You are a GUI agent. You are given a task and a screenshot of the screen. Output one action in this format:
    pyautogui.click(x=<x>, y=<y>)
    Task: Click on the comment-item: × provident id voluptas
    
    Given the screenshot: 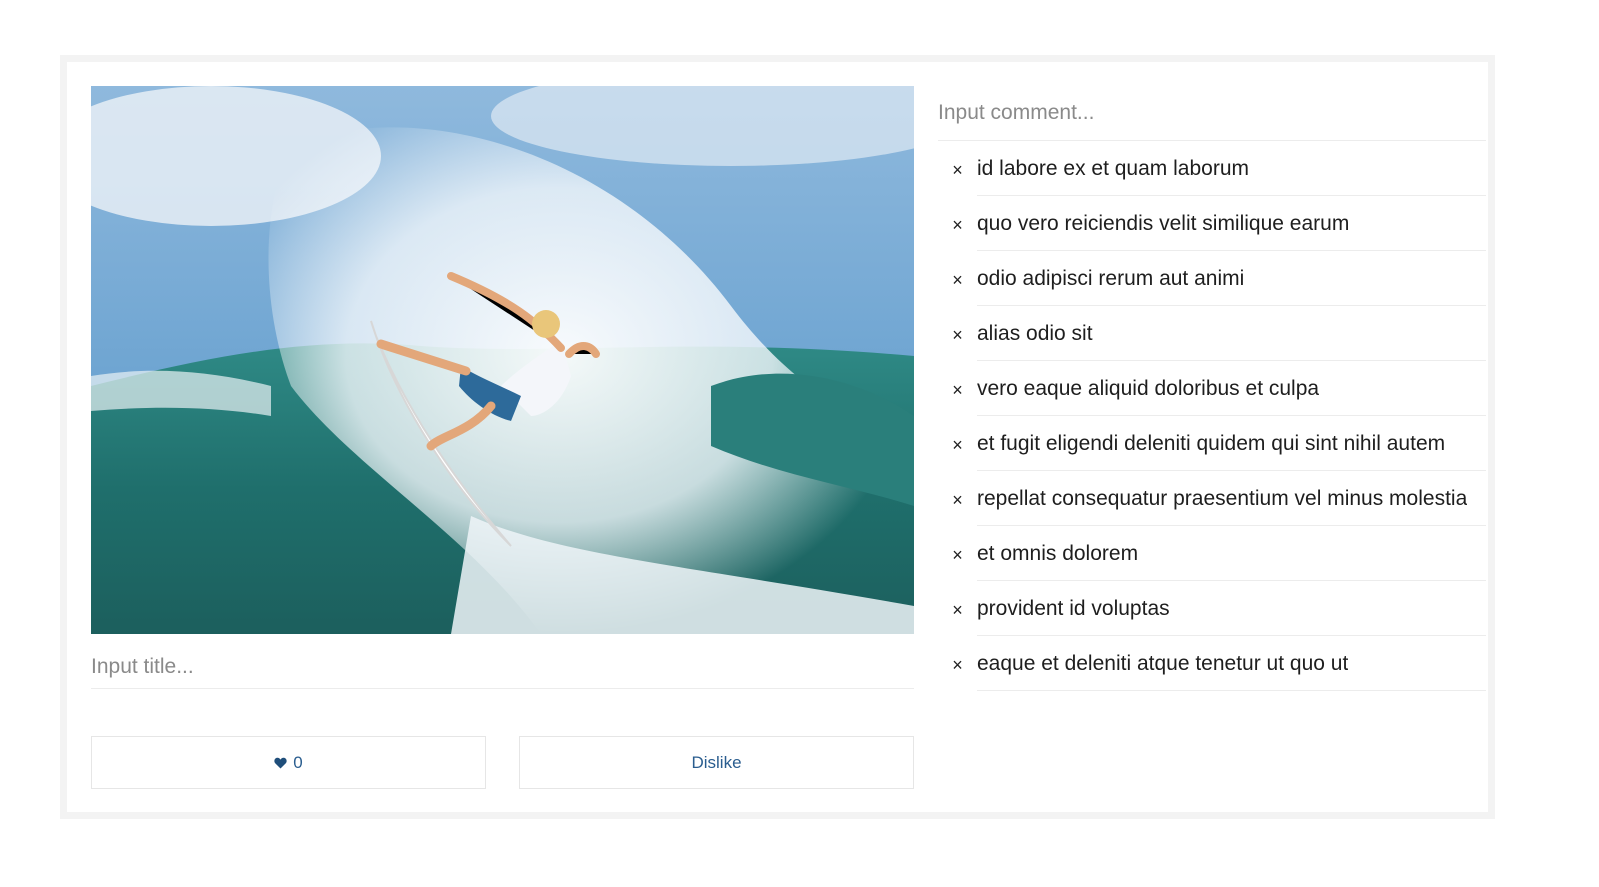 What is the action you would take?
    pyautogui.click(x=1213, y=608)
    